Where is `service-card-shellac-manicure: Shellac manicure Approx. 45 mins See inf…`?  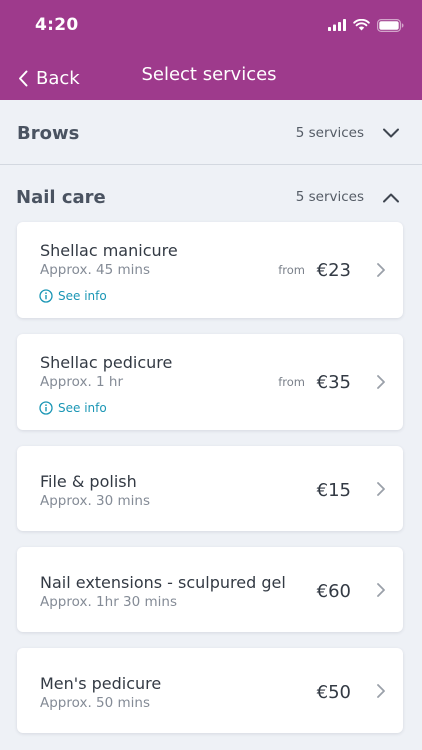 service-card-shellac-manicure: Shellac manicure Approx. 45 mins See inf… is located at coordinates (210, 270).